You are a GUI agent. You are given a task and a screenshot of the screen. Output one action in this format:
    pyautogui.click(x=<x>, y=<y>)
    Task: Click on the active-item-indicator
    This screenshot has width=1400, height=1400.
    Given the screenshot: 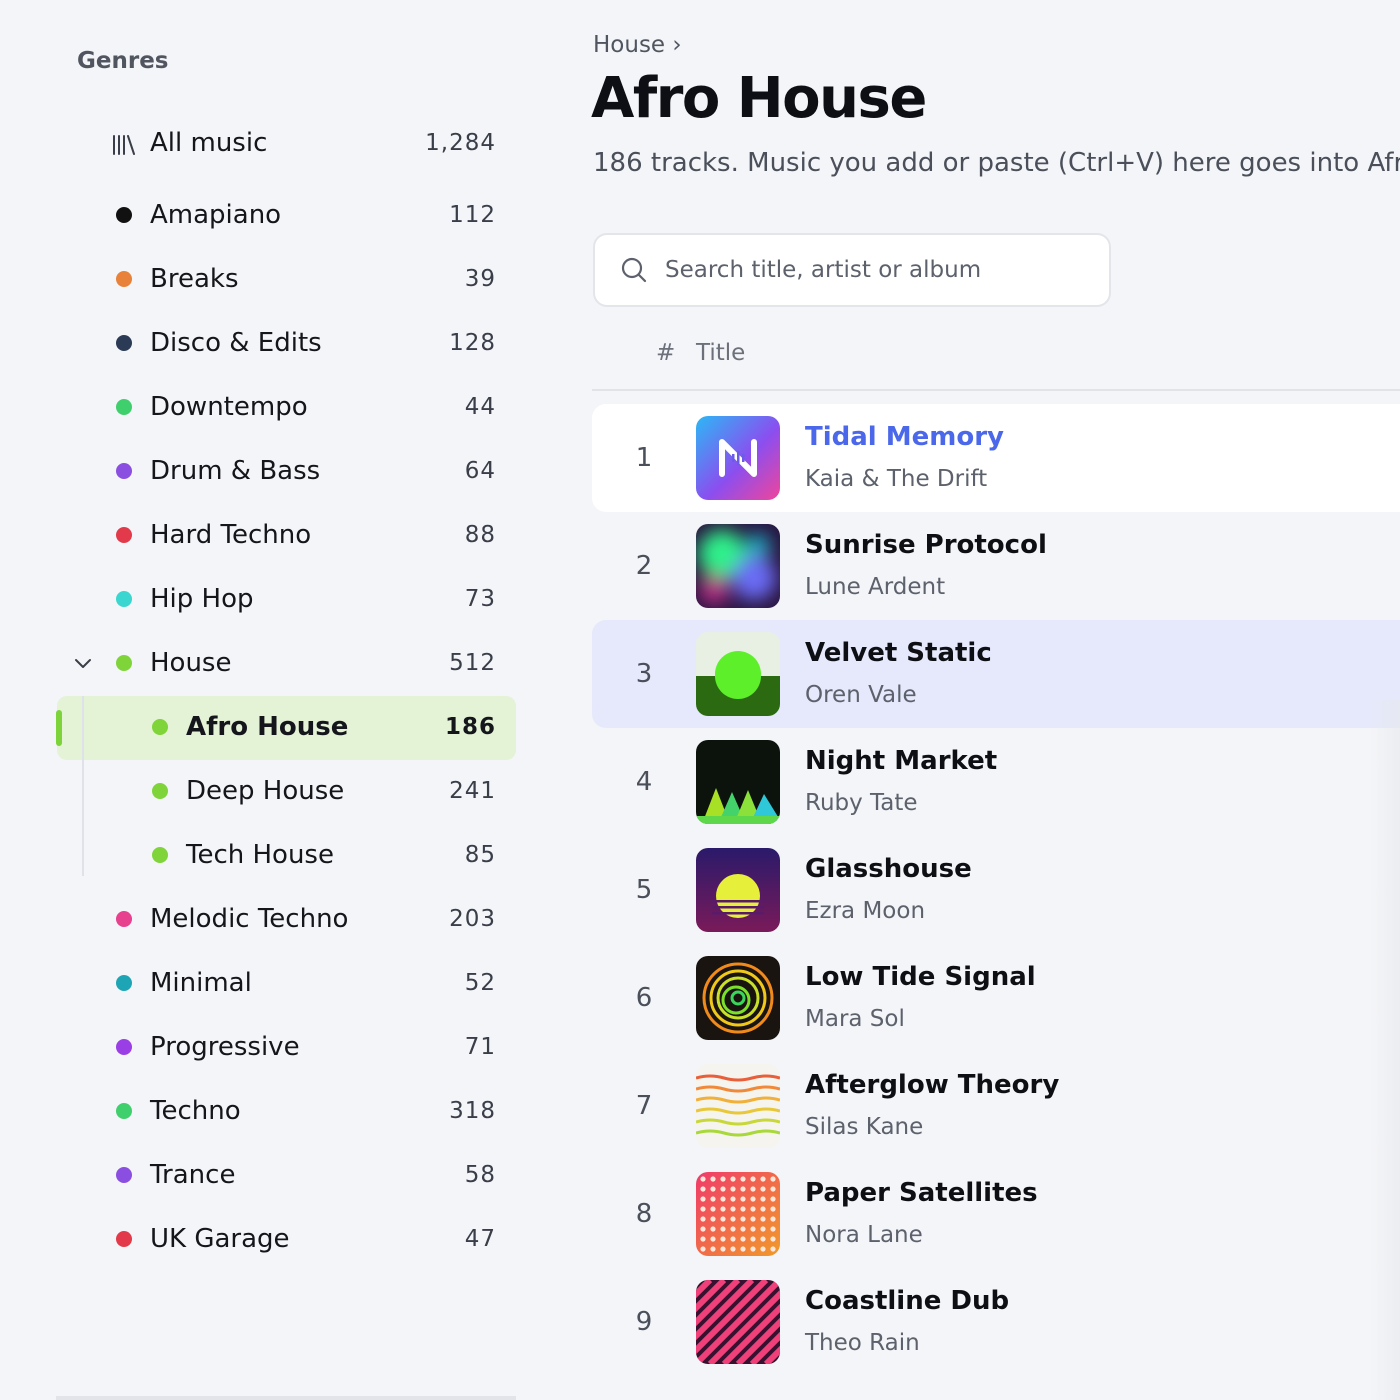 What is the action you would take?
    pyautogui.click(x=59, y=728)
    